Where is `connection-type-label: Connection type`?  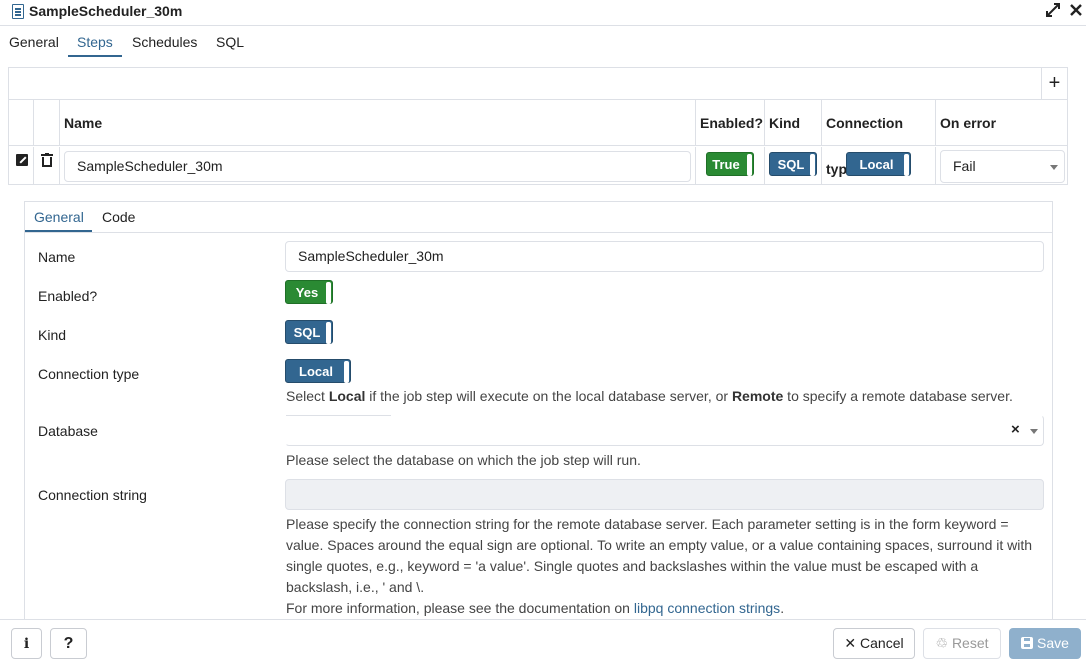 connection-type-label: Connection type is located at coordinates (89, 374).